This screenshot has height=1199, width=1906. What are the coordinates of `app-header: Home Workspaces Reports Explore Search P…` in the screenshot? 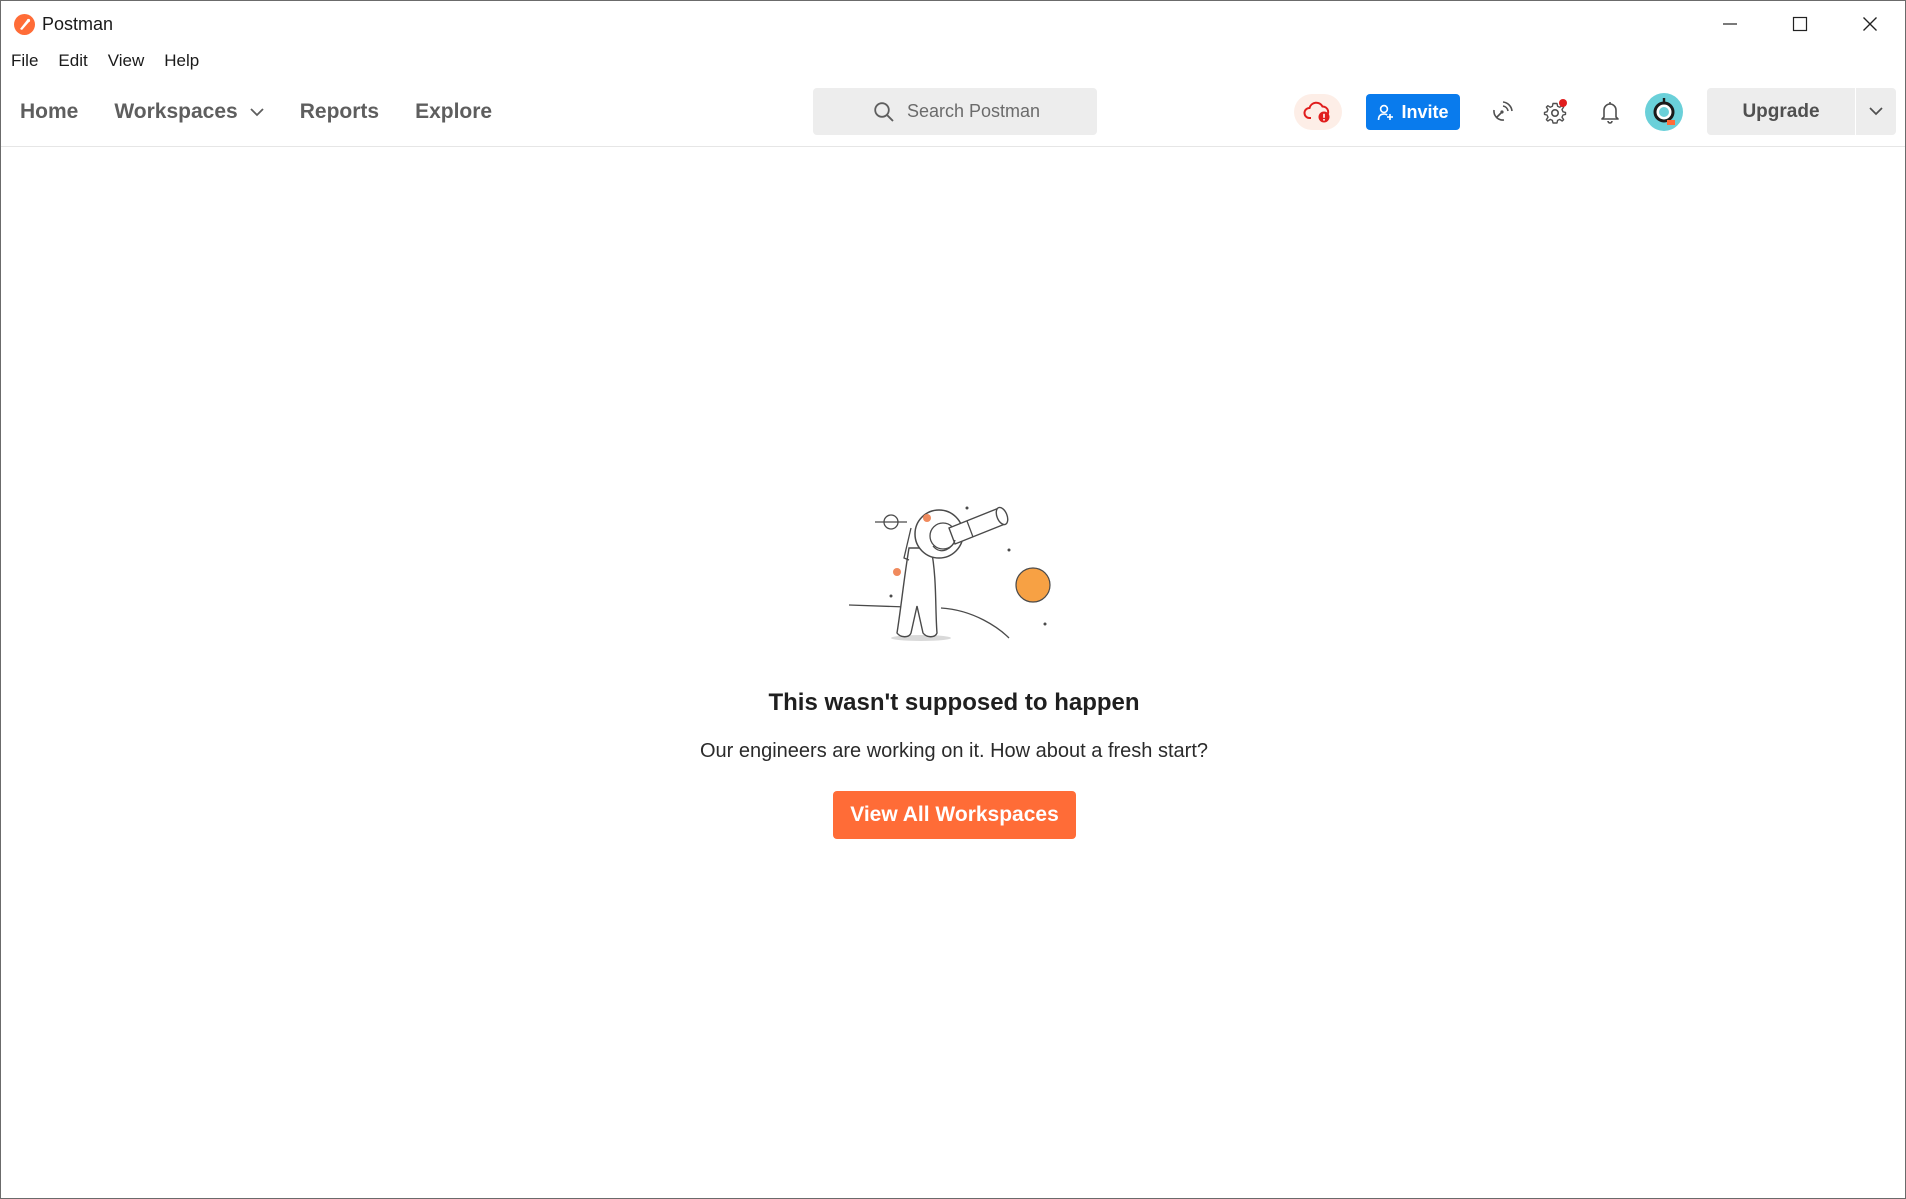 It's located at (953, 112).